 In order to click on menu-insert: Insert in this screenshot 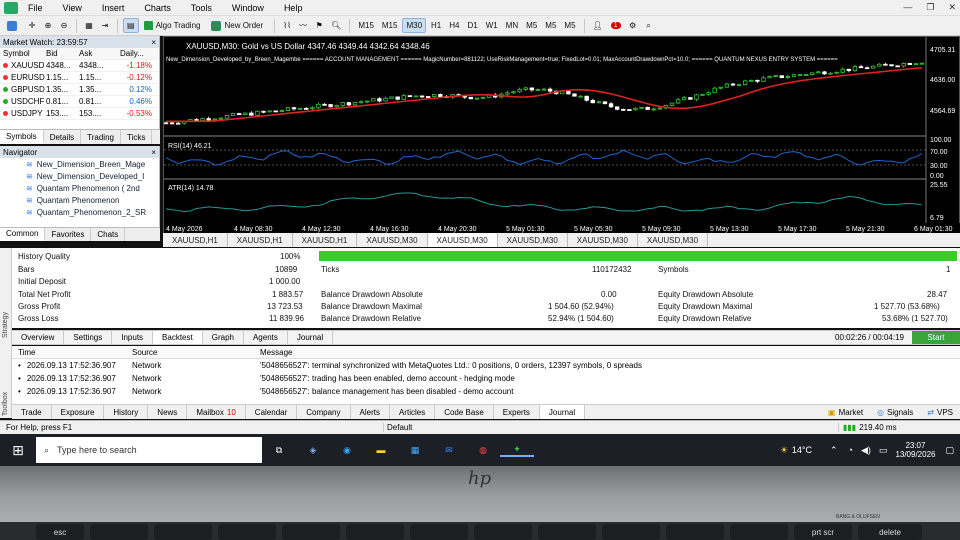, I will do `click(113, 8)`.